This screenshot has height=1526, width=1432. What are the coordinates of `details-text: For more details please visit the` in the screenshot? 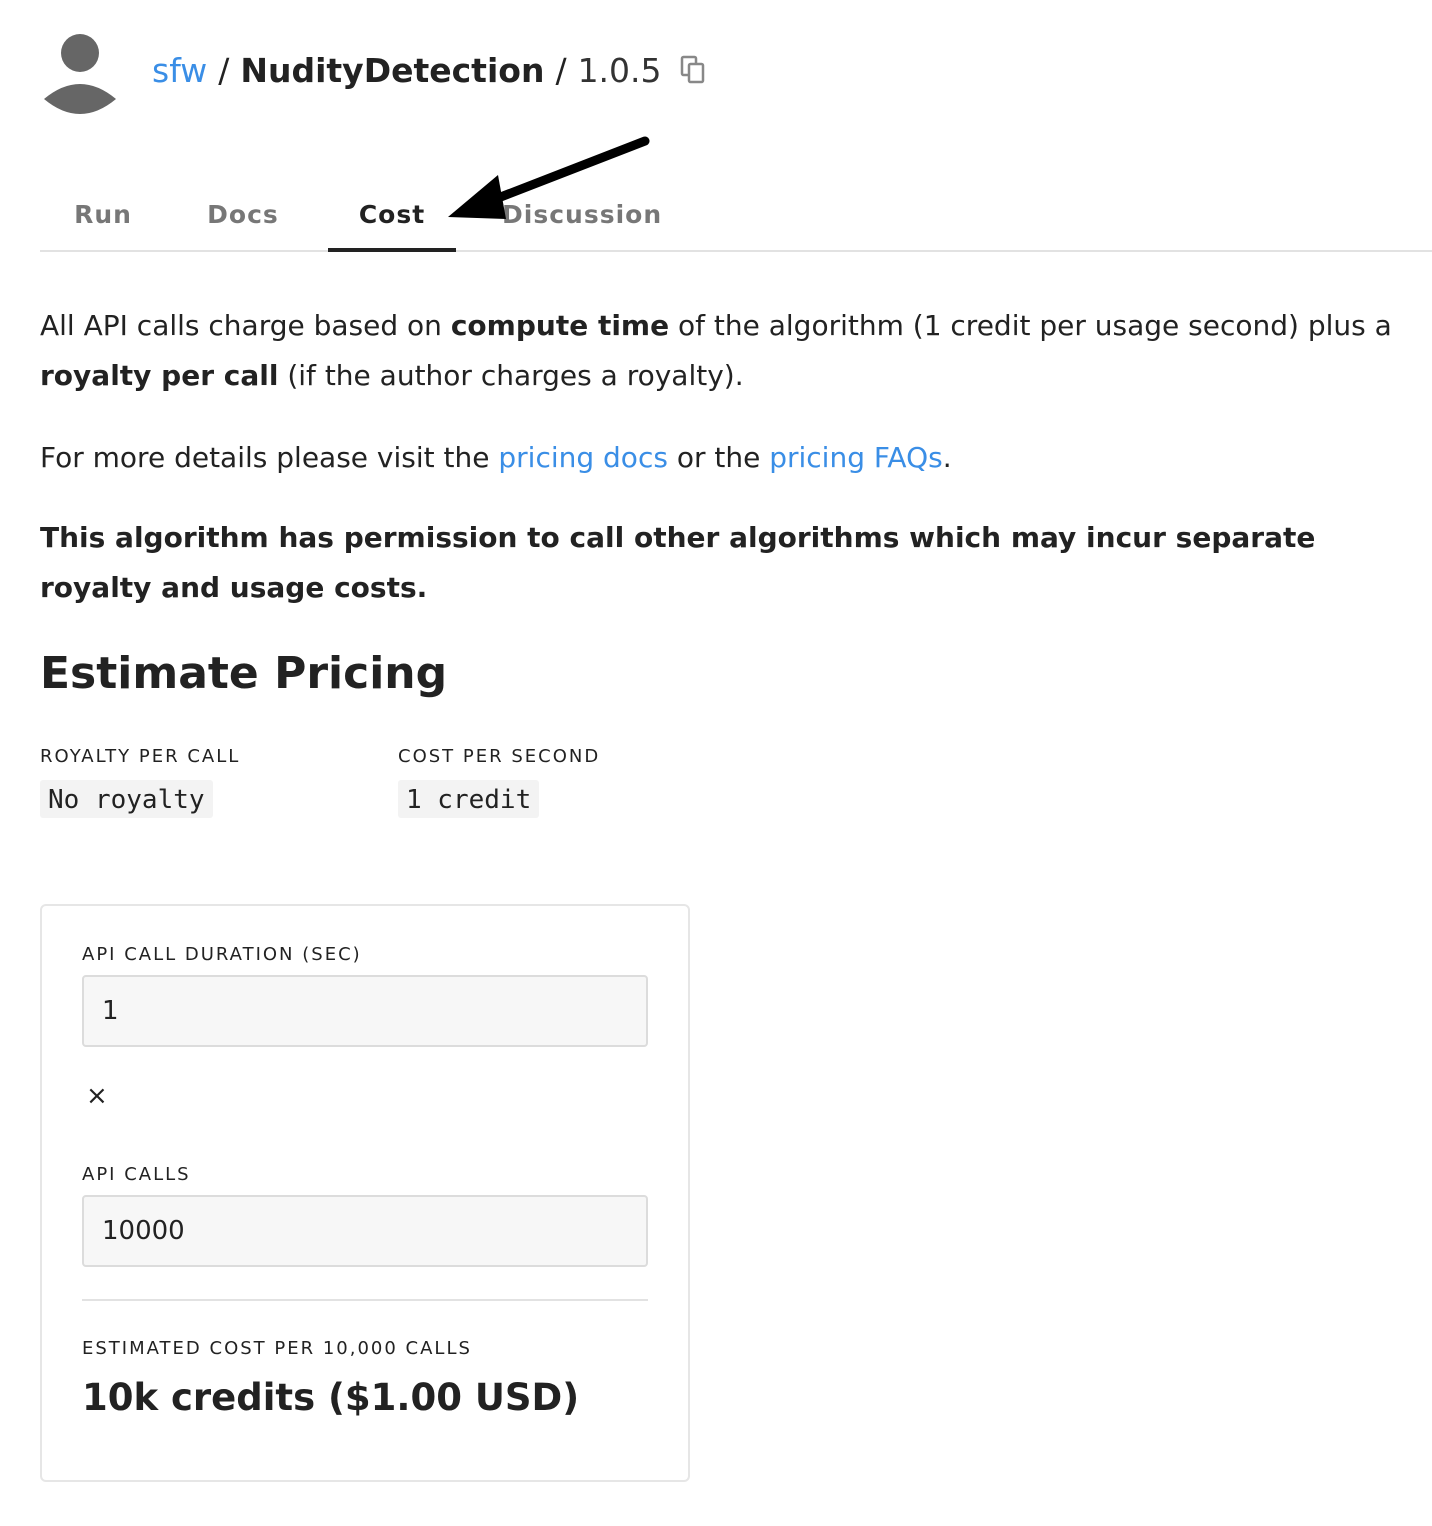 It's located at (269, 457).